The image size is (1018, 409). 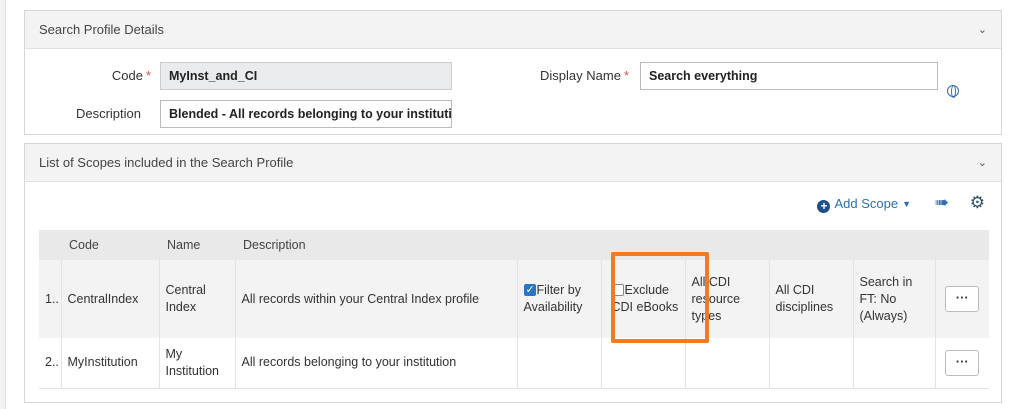 What do you see at coordinates (584, 75) in the screenshot?
I see `display-name-label: Display Name *` at bounding box center [584, 75].